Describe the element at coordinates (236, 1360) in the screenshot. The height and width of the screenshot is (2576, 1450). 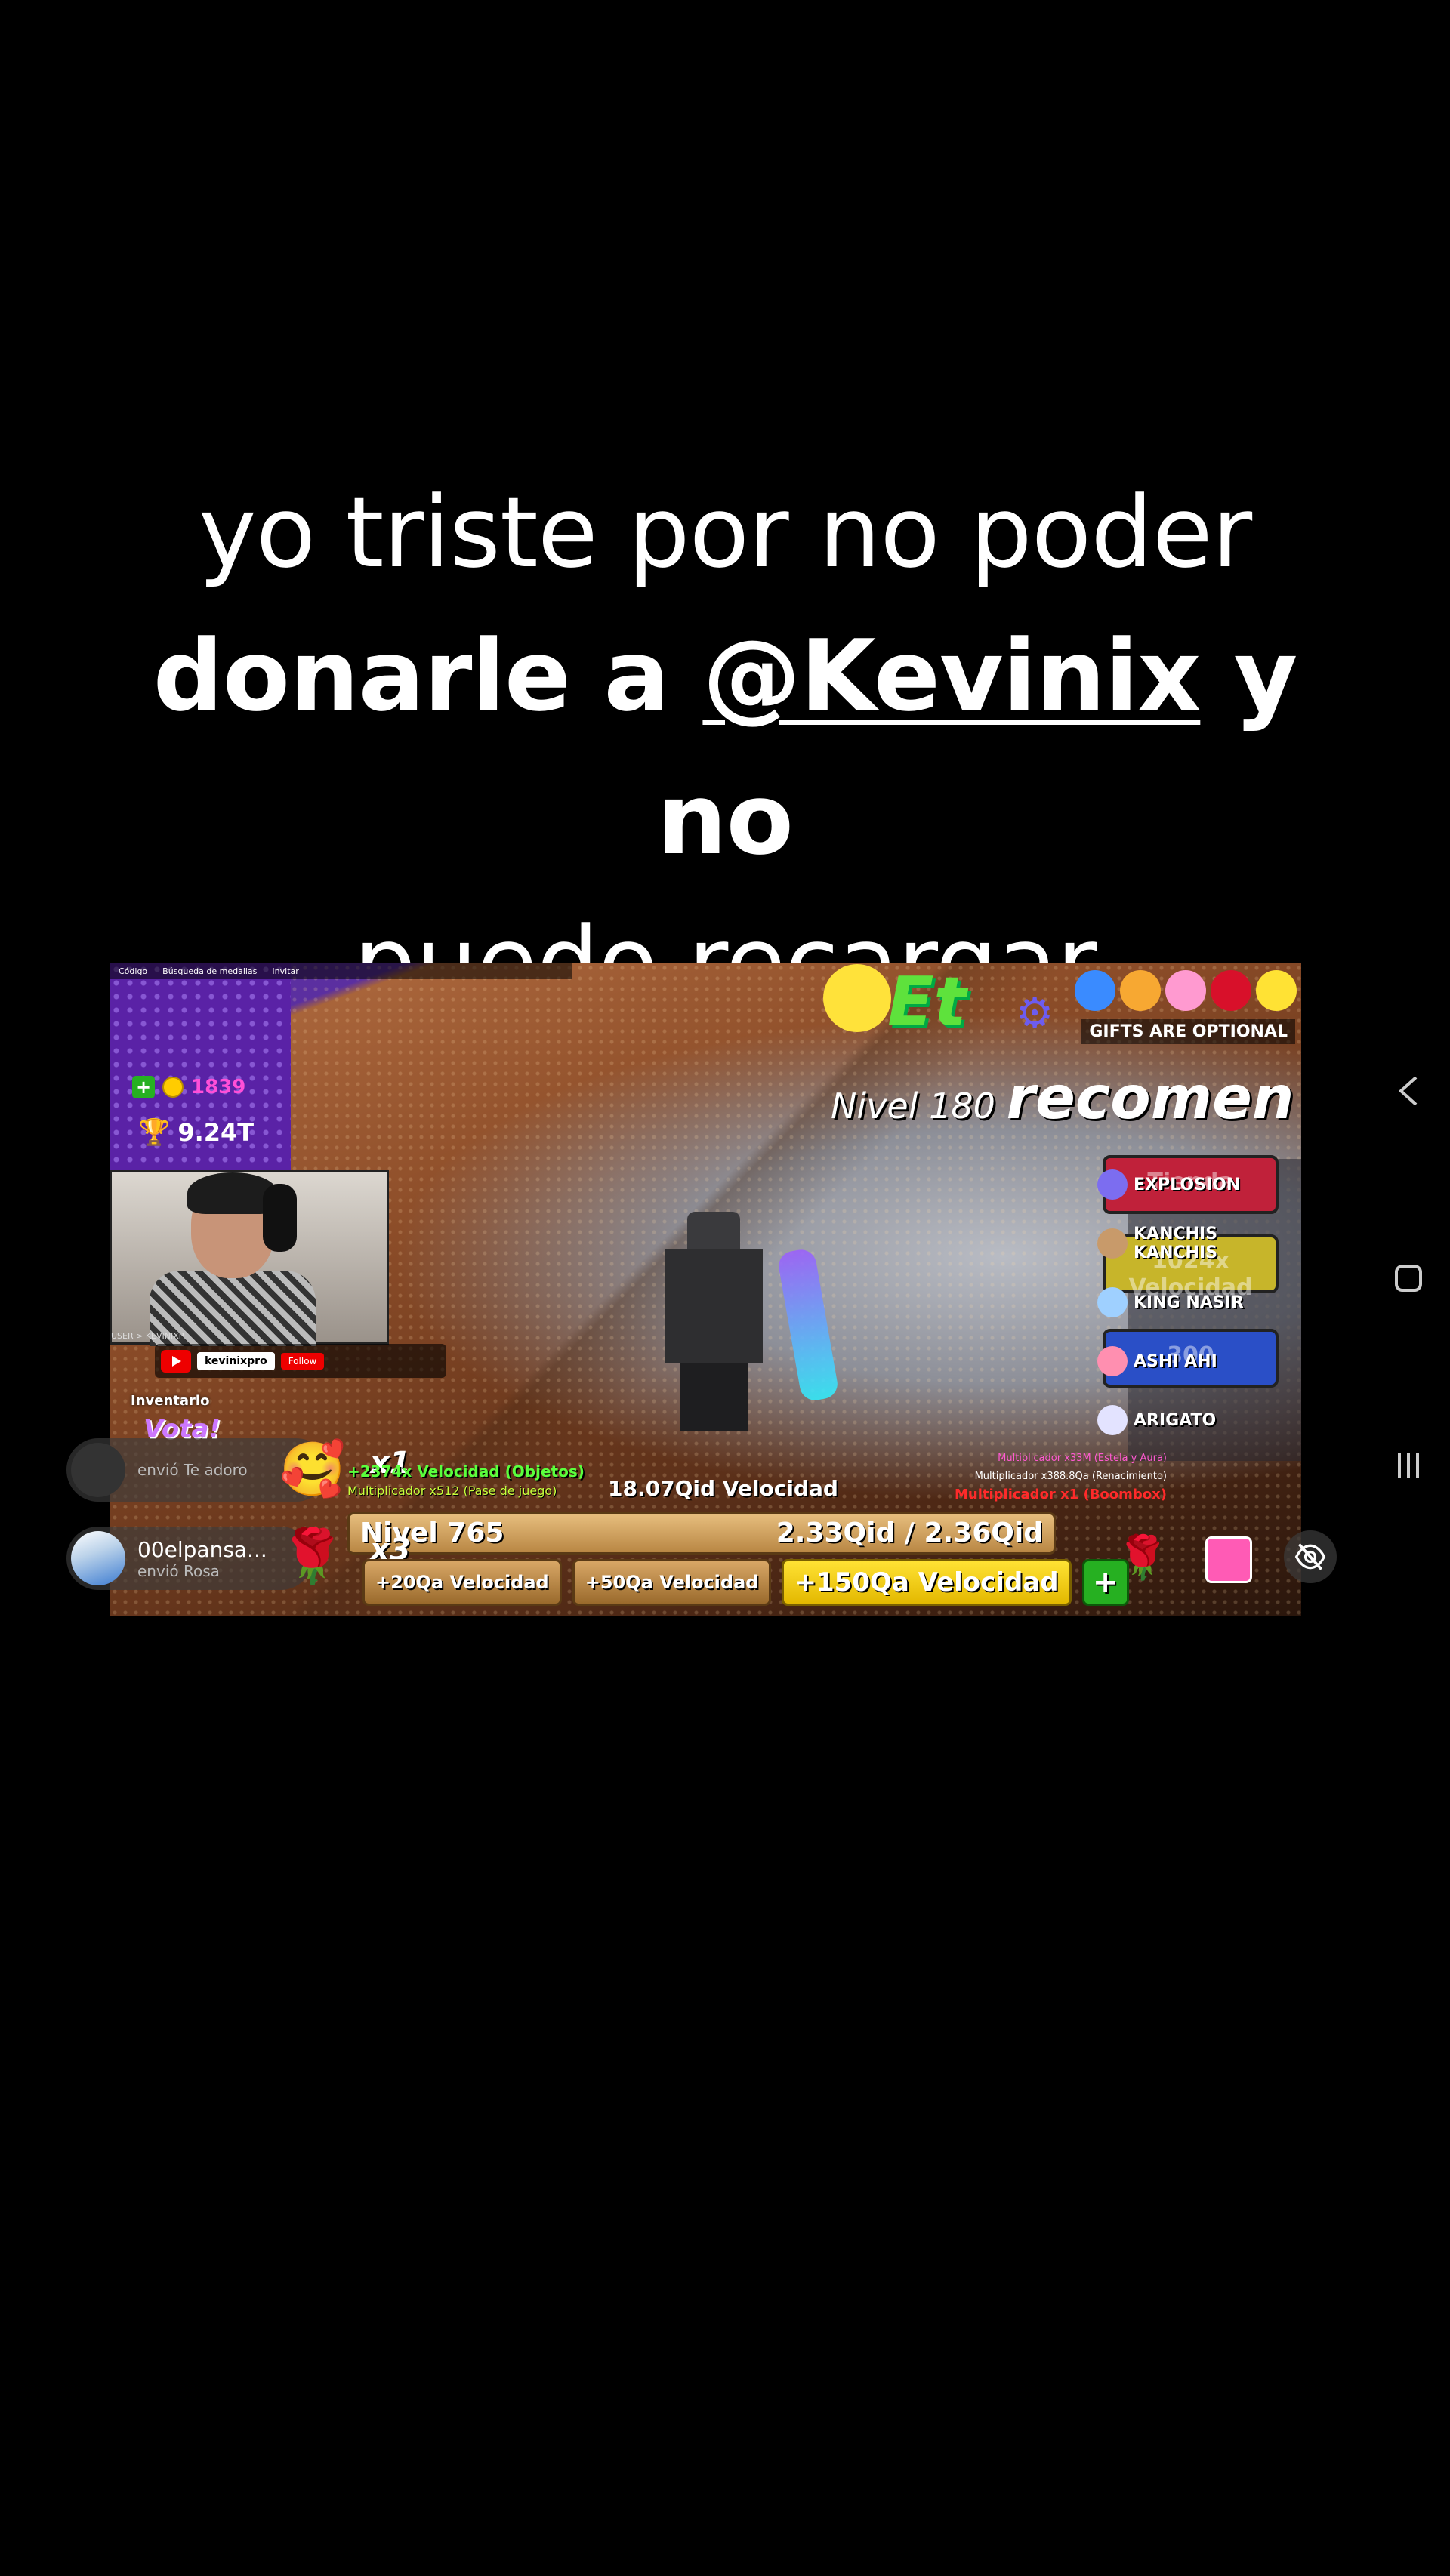
I see `channel-name: kevinixpro` at that location.